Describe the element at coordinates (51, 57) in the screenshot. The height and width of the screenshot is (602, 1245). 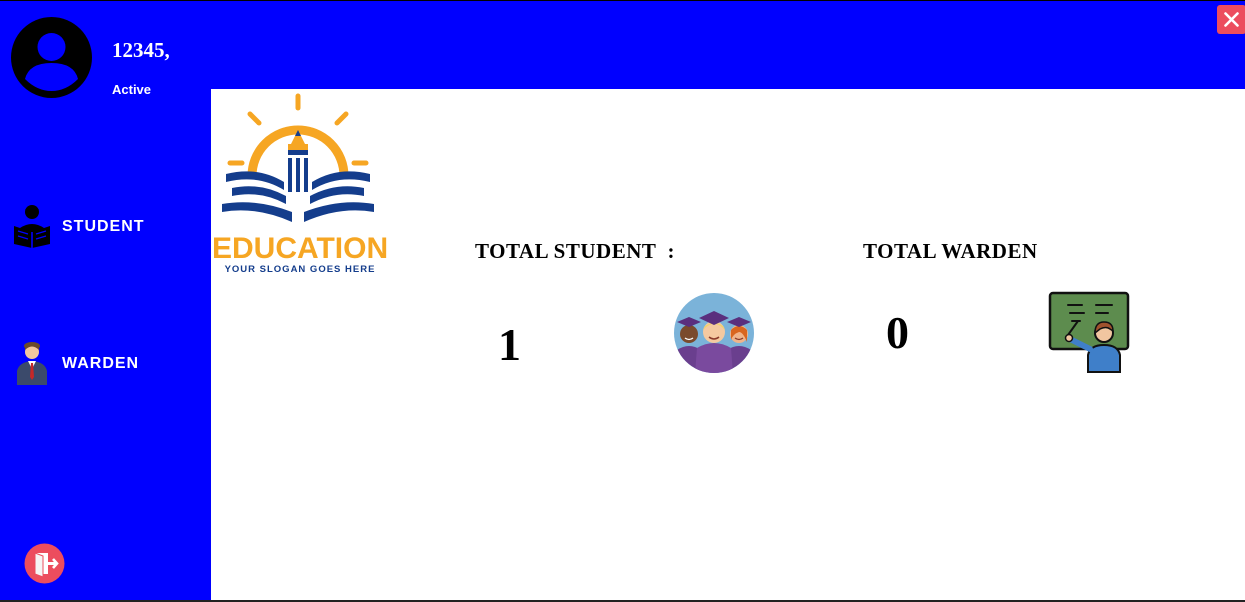
I see `user-avatar-icon` at that location.